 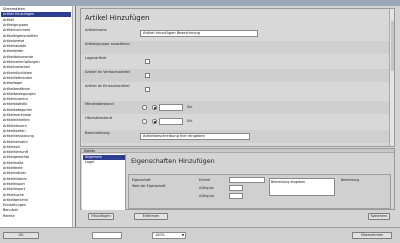 I want to click on details-list: Allgemein Lager, so click(x=104, y=182).